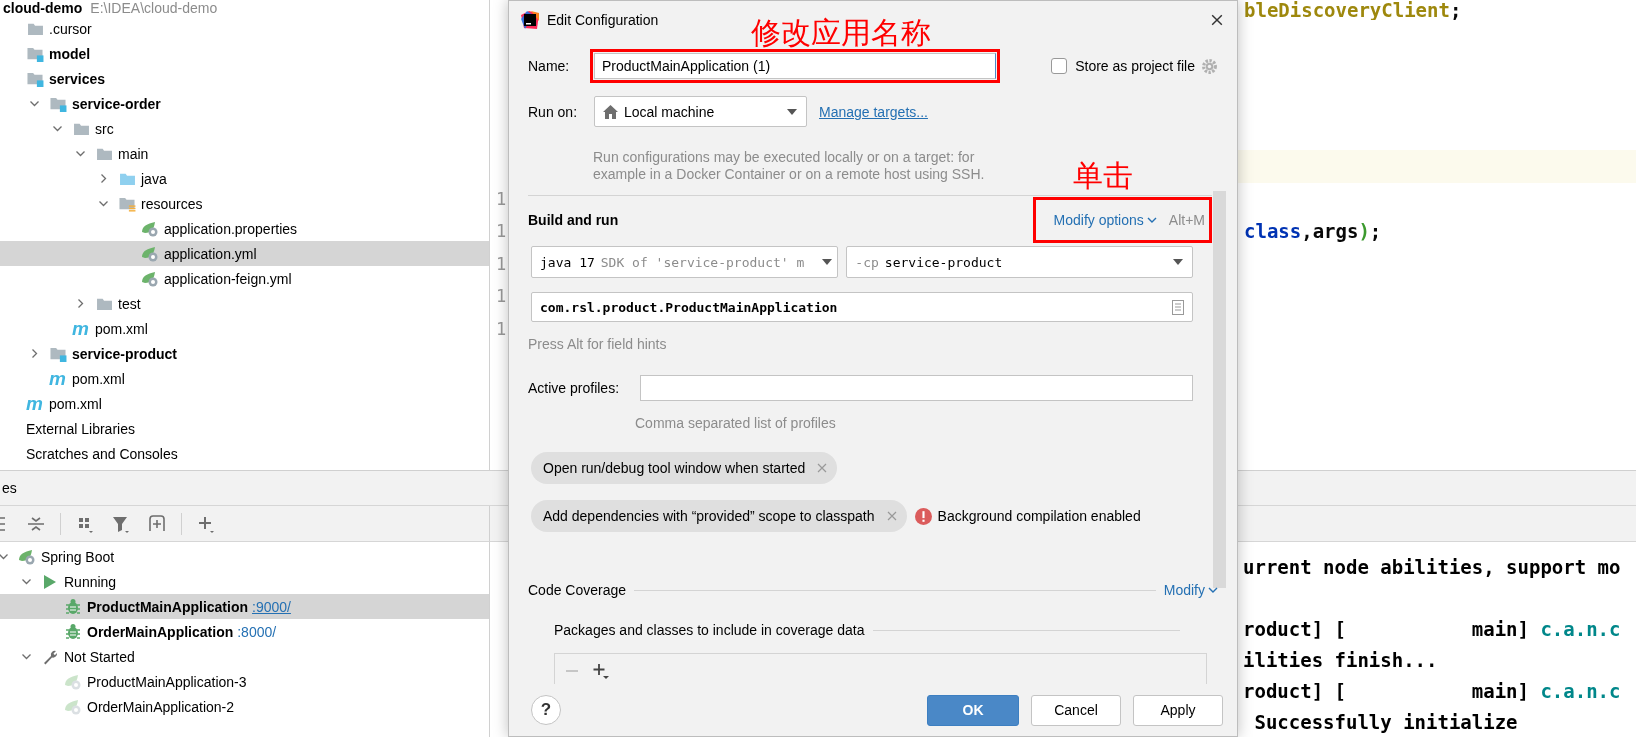 The width and height of the screenshot is (1636, 737). I want to click on option-chip: Add dependencies with “provided” scope to classpath, so click(719, 516).